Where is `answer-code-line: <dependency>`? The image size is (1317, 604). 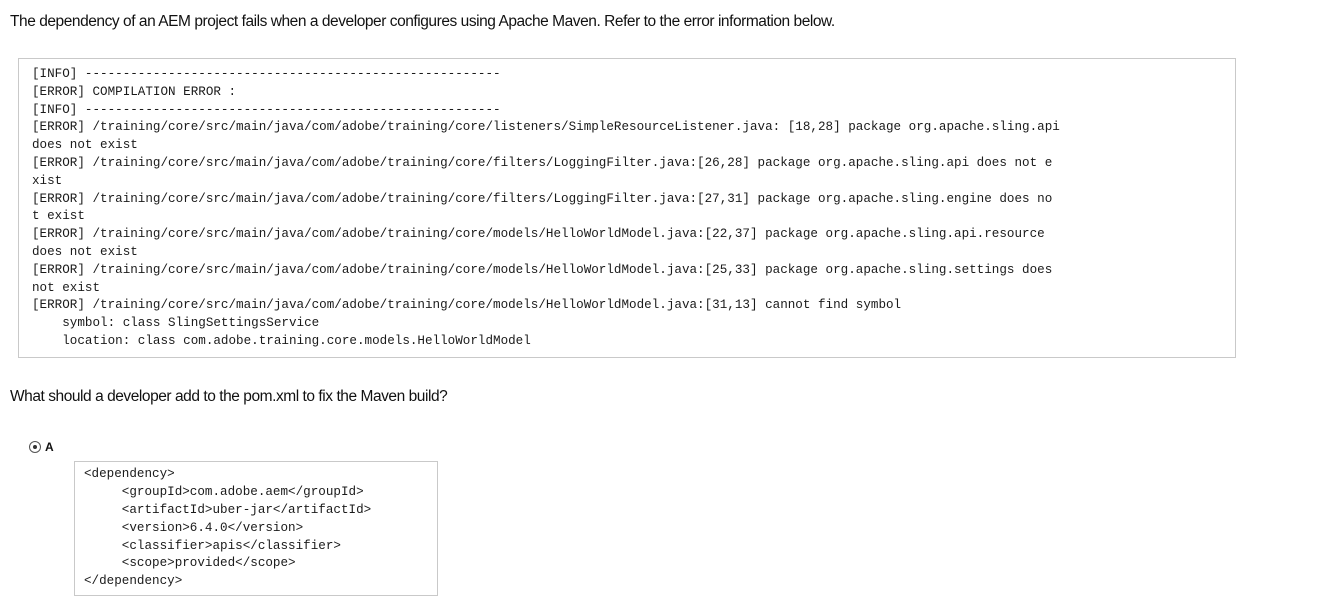 answer-code-line: <dependency> is located at coordinates (129, 474).